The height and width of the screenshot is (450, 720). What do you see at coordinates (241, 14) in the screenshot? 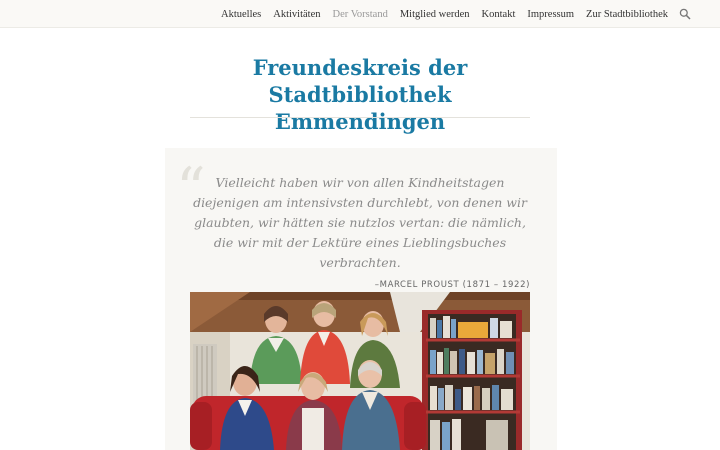
I see `nav-item-aktuelles: Aktuelles` at bounding box center [241, 14].